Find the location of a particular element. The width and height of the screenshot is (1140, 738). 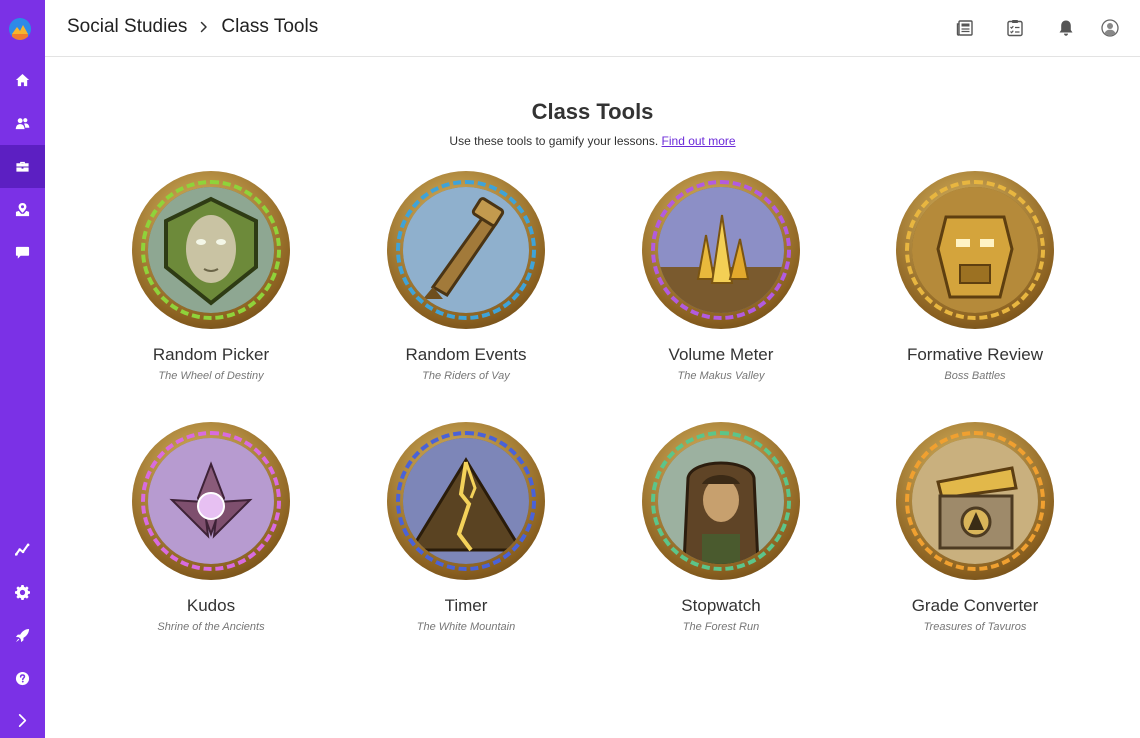

sidebar-item-settings is located at coordinates (22, 592).